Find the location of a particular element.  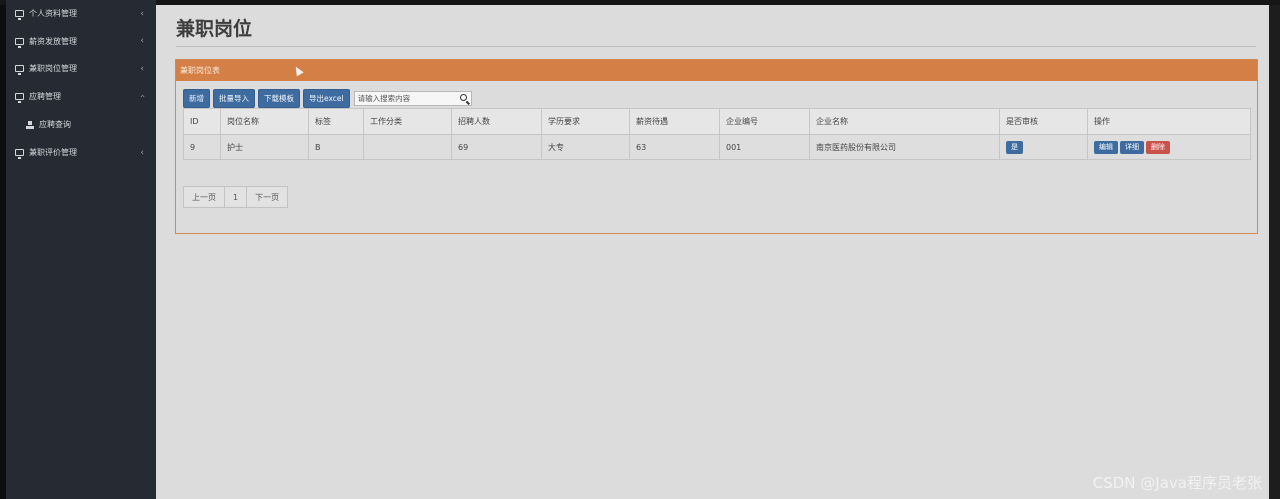

sidebar-item-jobs: 兼职岗位管理 ‹ is located at coordinates (81, 69).